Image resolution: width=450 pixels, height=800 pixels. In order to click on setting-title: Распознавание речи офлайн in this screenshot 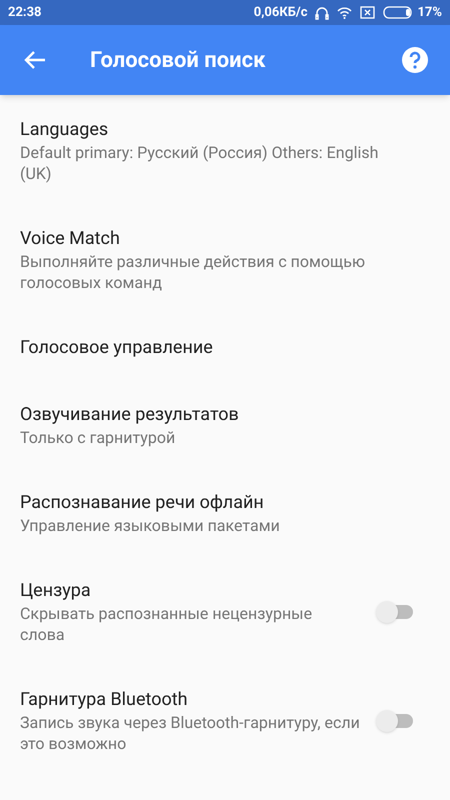, I will do `click(142, 503)`.